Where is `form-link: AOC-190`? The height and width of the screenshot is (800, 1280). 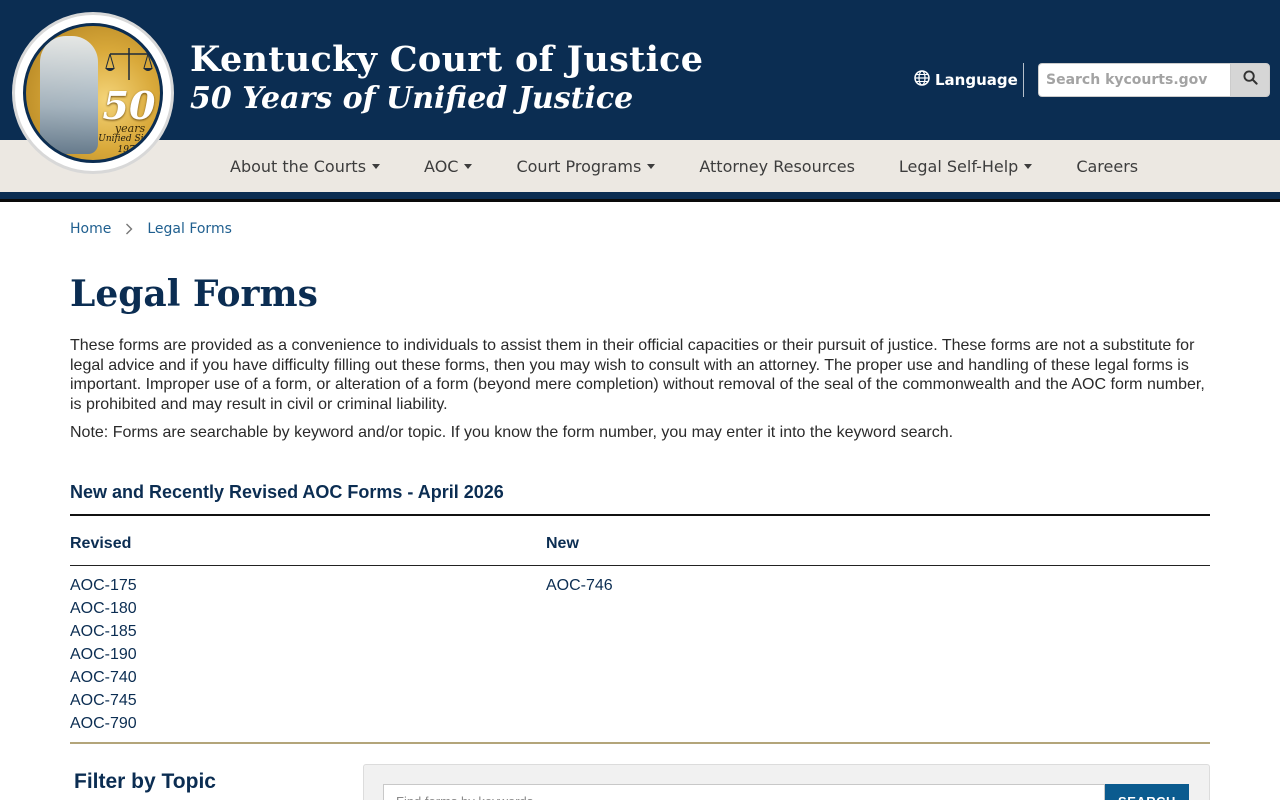 form-link: AOC-190 is located at coordinates (103, 654).